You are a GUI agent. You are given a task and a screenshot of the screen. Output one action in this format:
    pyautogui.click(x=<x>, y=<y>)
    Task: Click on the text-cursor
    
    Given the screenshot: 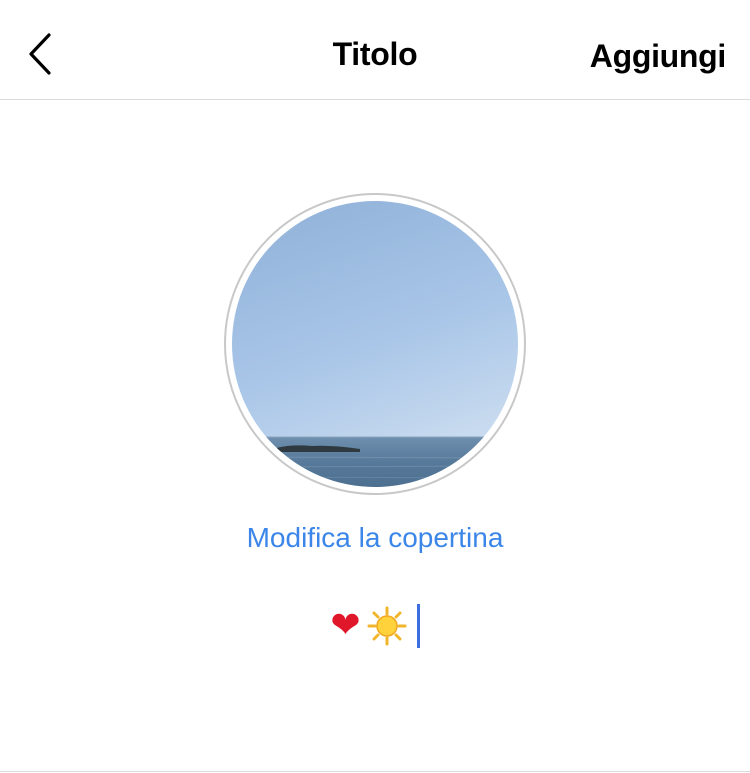 What is the action you would take?
    pyautogui.click(x=418, y=626)
    